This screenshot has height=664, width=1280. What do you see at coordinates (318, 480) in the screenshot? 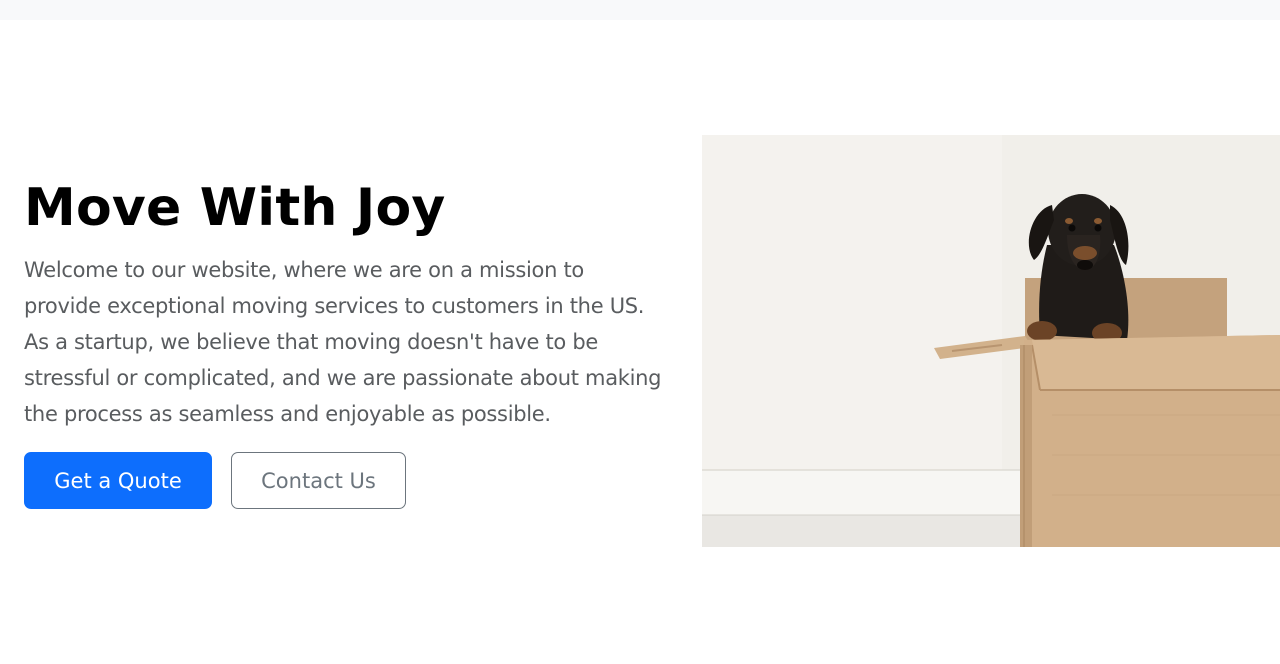
I see `contact-us-button: Contact Us` at bounding box center [318, 480].